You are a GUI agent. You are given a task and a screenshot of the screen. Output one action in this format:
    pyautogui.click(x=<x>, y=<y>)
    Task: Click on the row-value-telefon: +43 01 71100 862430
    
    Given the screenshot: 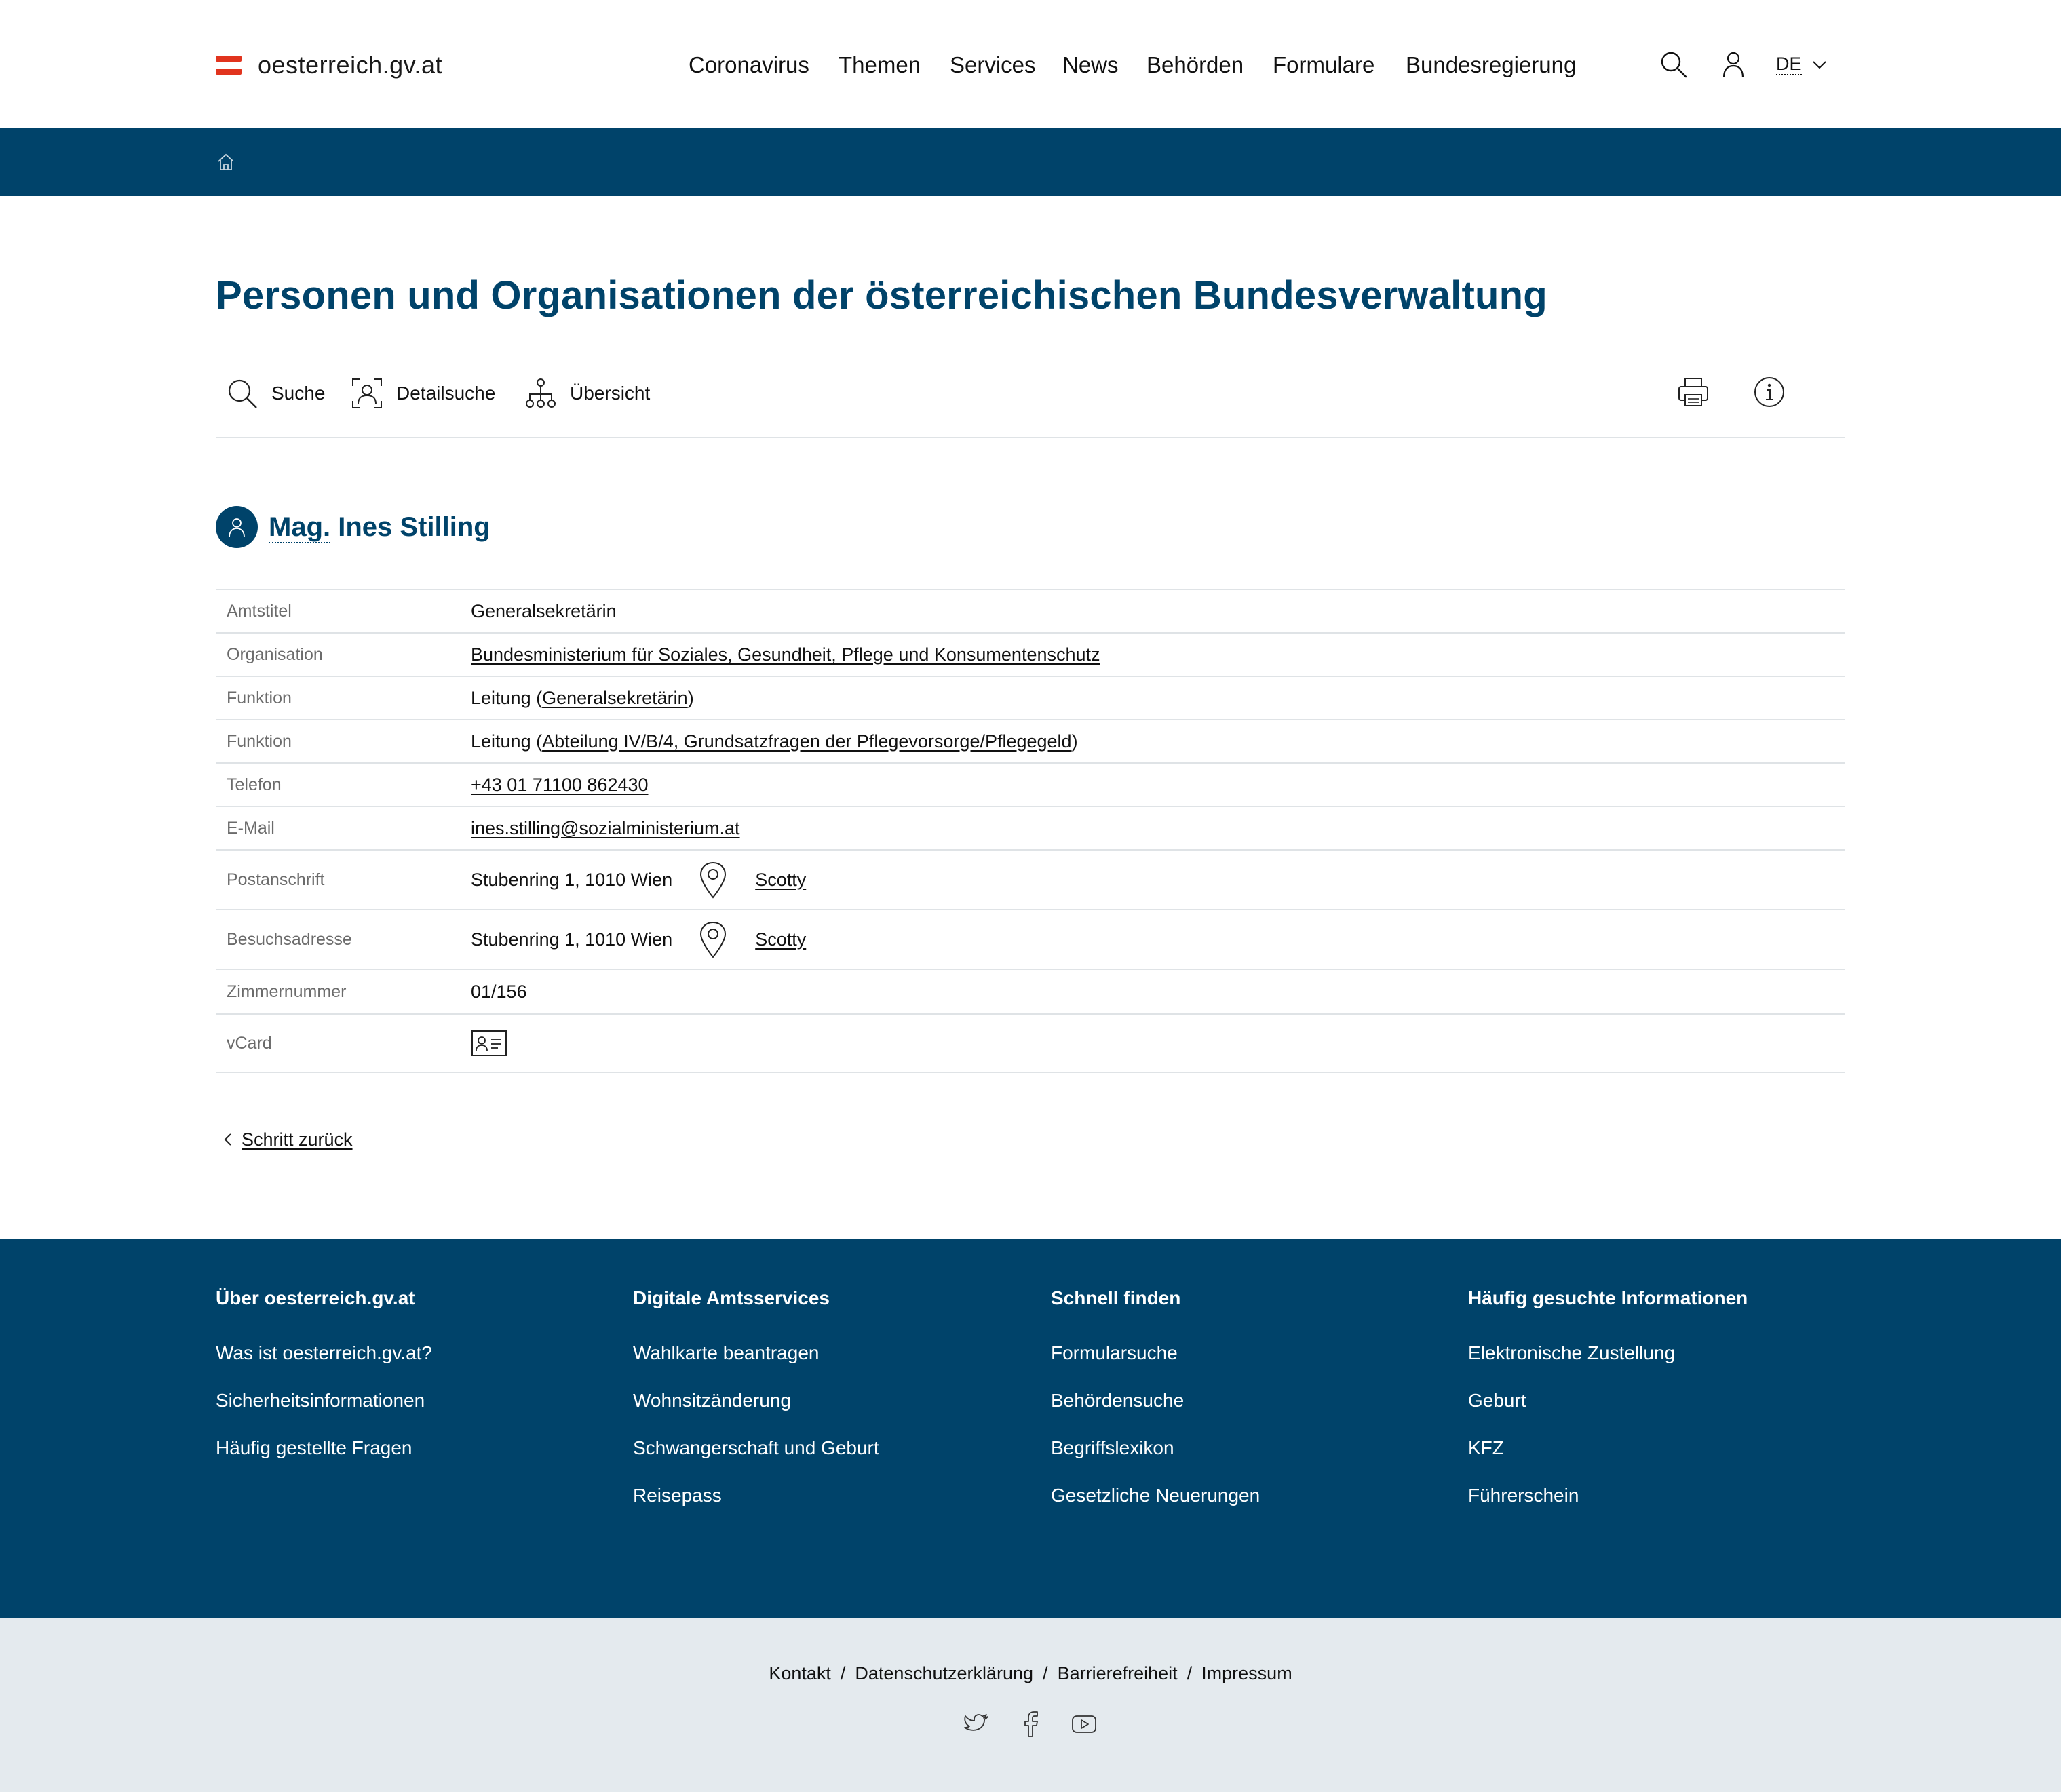 What is the action you would take?
    pyautogui.click(x=560, y=786)
    